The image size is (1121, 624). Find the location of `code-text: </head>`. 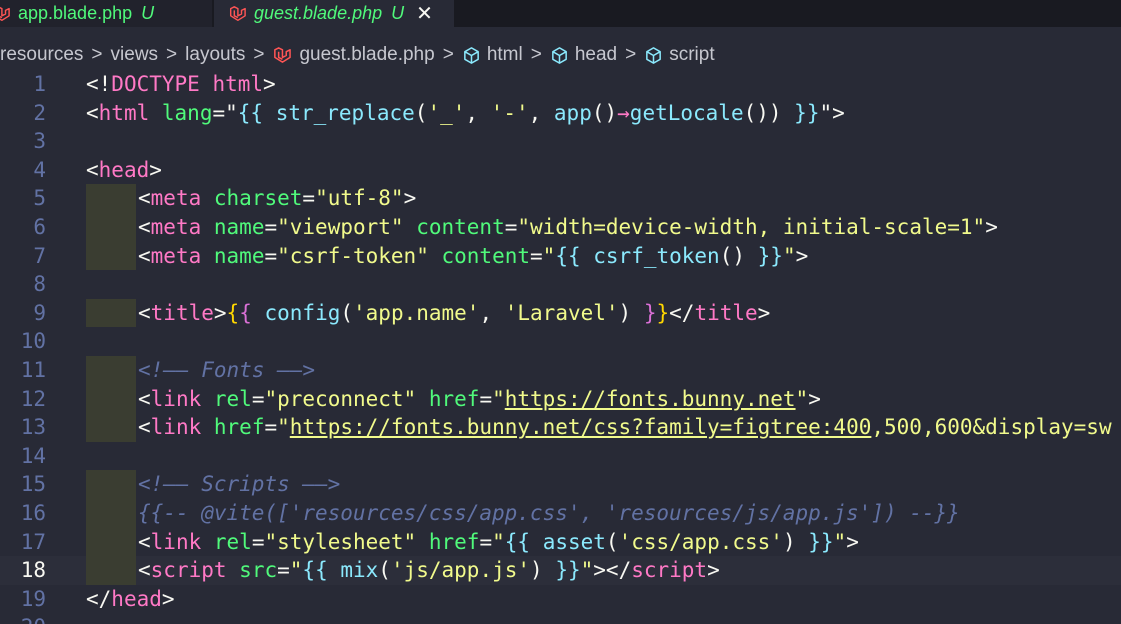

code-text: </head> is located at coordinates (130, 599).